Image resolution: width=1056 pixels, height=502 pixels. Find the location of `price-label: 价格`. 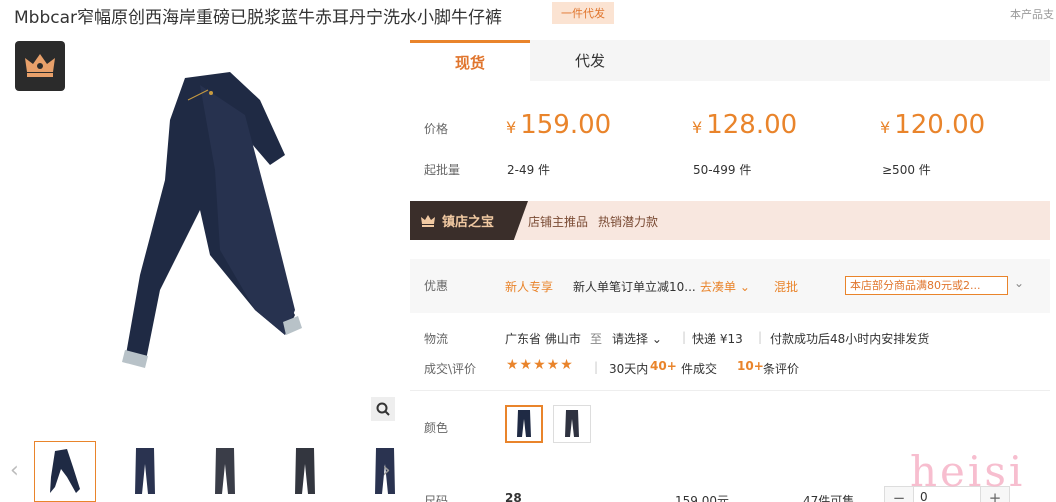

price-label: 价格 is located at coordinates (436, 129).